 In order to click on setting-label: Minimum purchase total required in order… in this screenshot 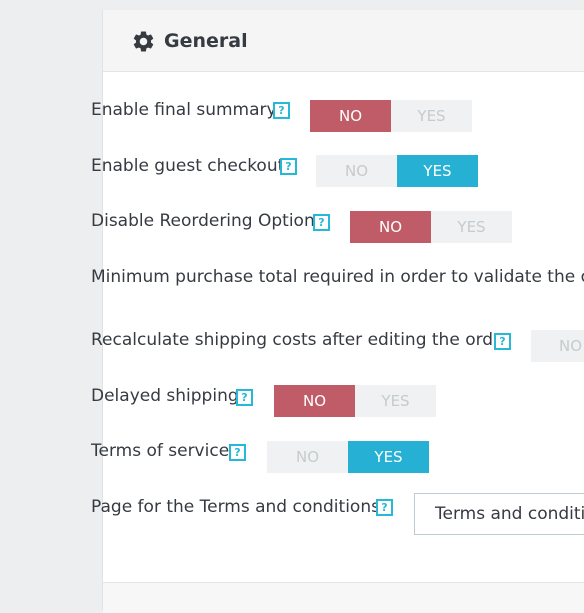, I will do `click(337, 277)`.